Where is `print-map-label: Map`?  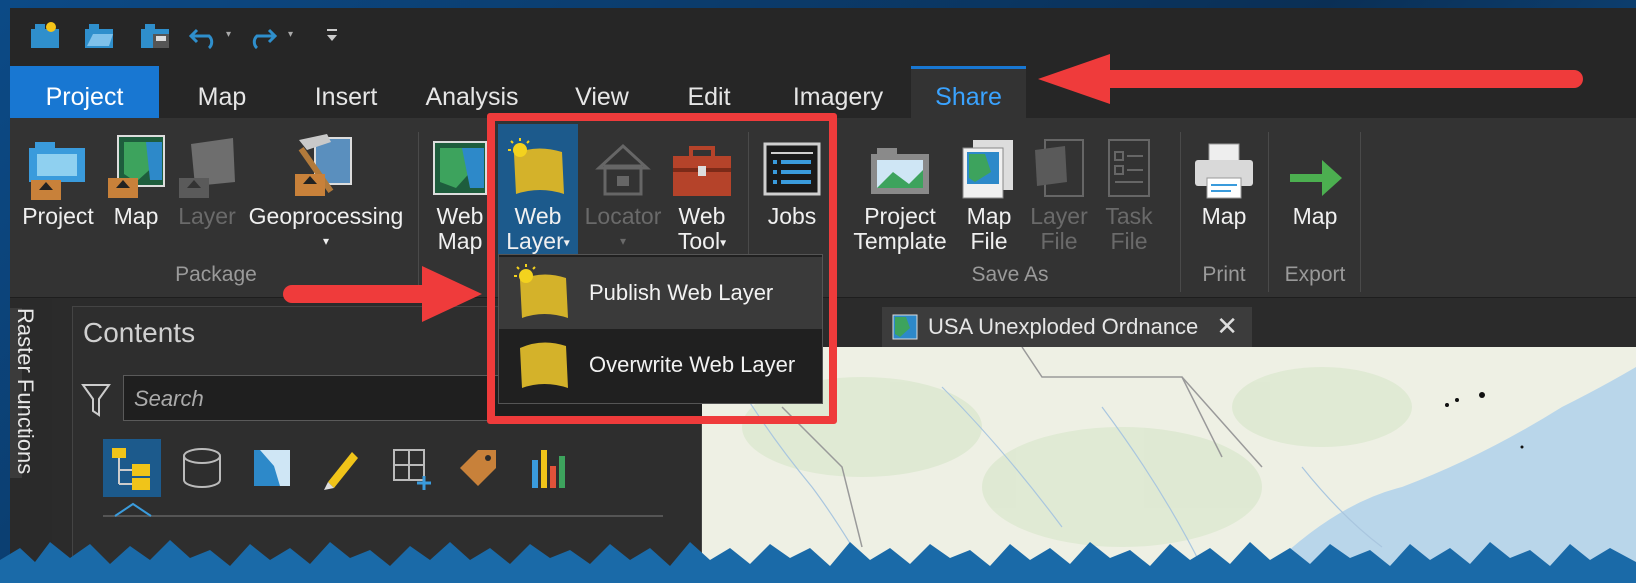
print-map-label: Map is located at coordinates (1224, 216).